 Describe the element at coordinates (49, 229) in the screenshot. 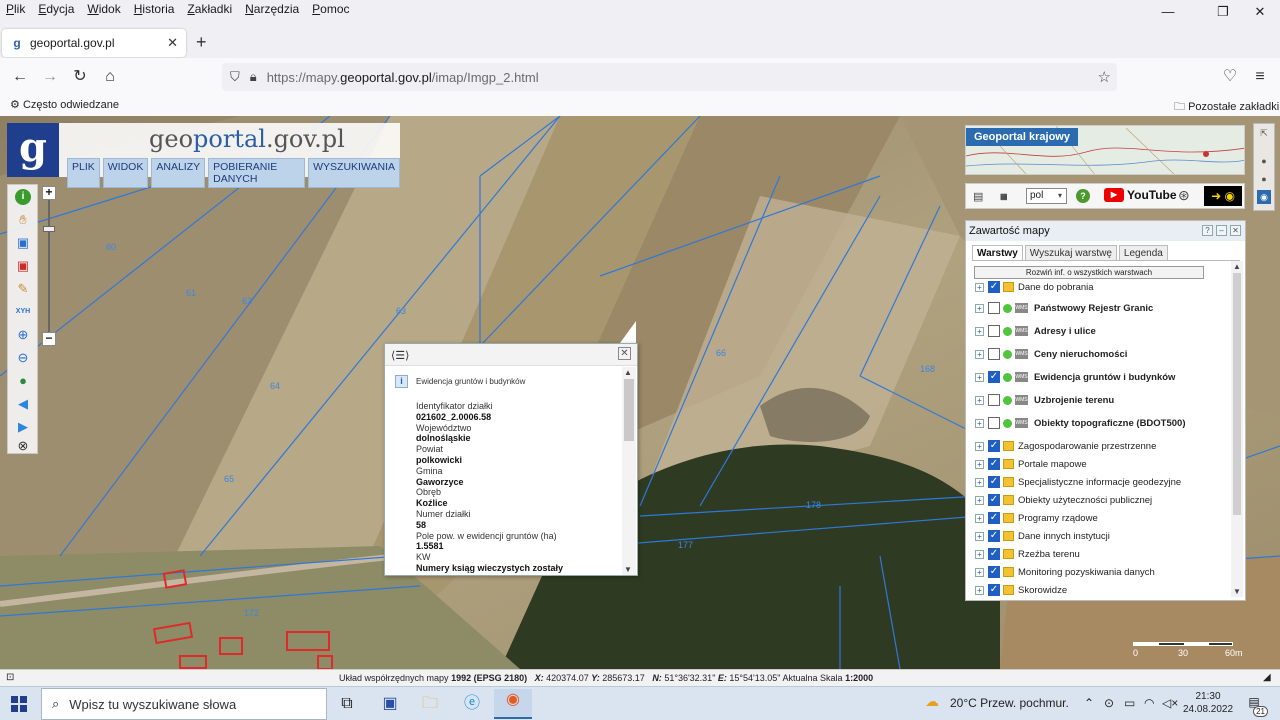

I see `zoom-handle` at that location.